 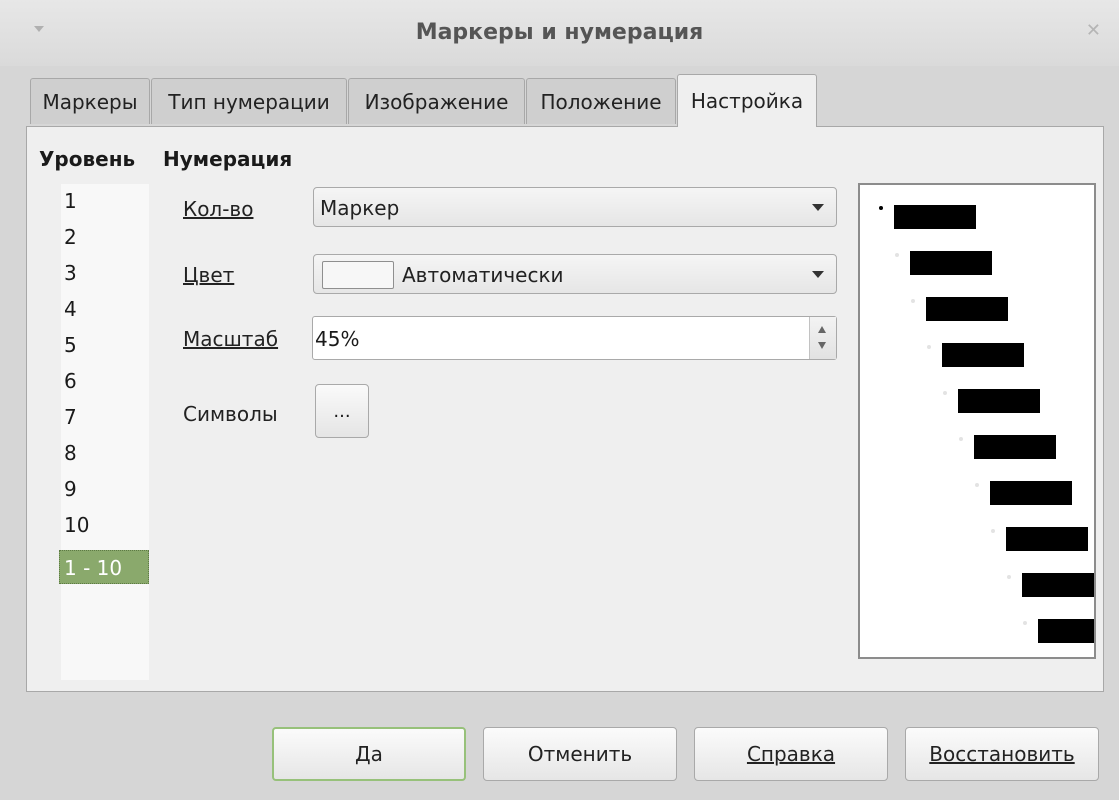 What do you see at coordinates (105, 525) in the screenshot?
I see `level-item-10: 10` at bounding box center [105, 525].